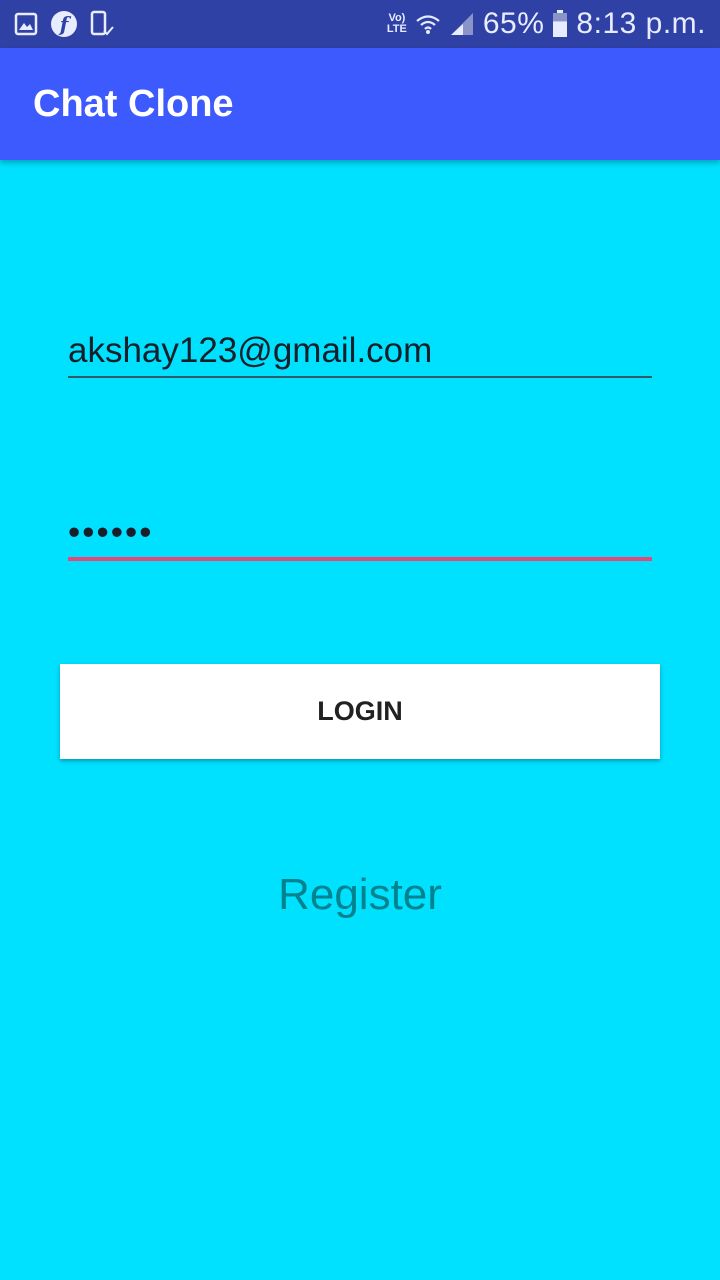  I want to click on wifi-icon, so click(428, 24).